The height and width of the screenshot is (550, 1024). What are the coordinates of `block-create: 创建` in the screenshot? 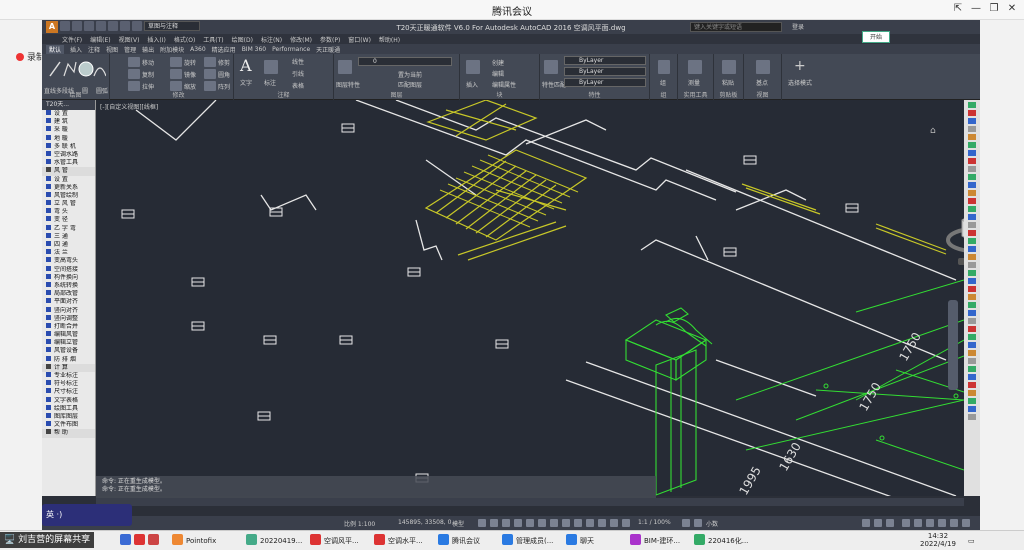 It's located at (498, 62).